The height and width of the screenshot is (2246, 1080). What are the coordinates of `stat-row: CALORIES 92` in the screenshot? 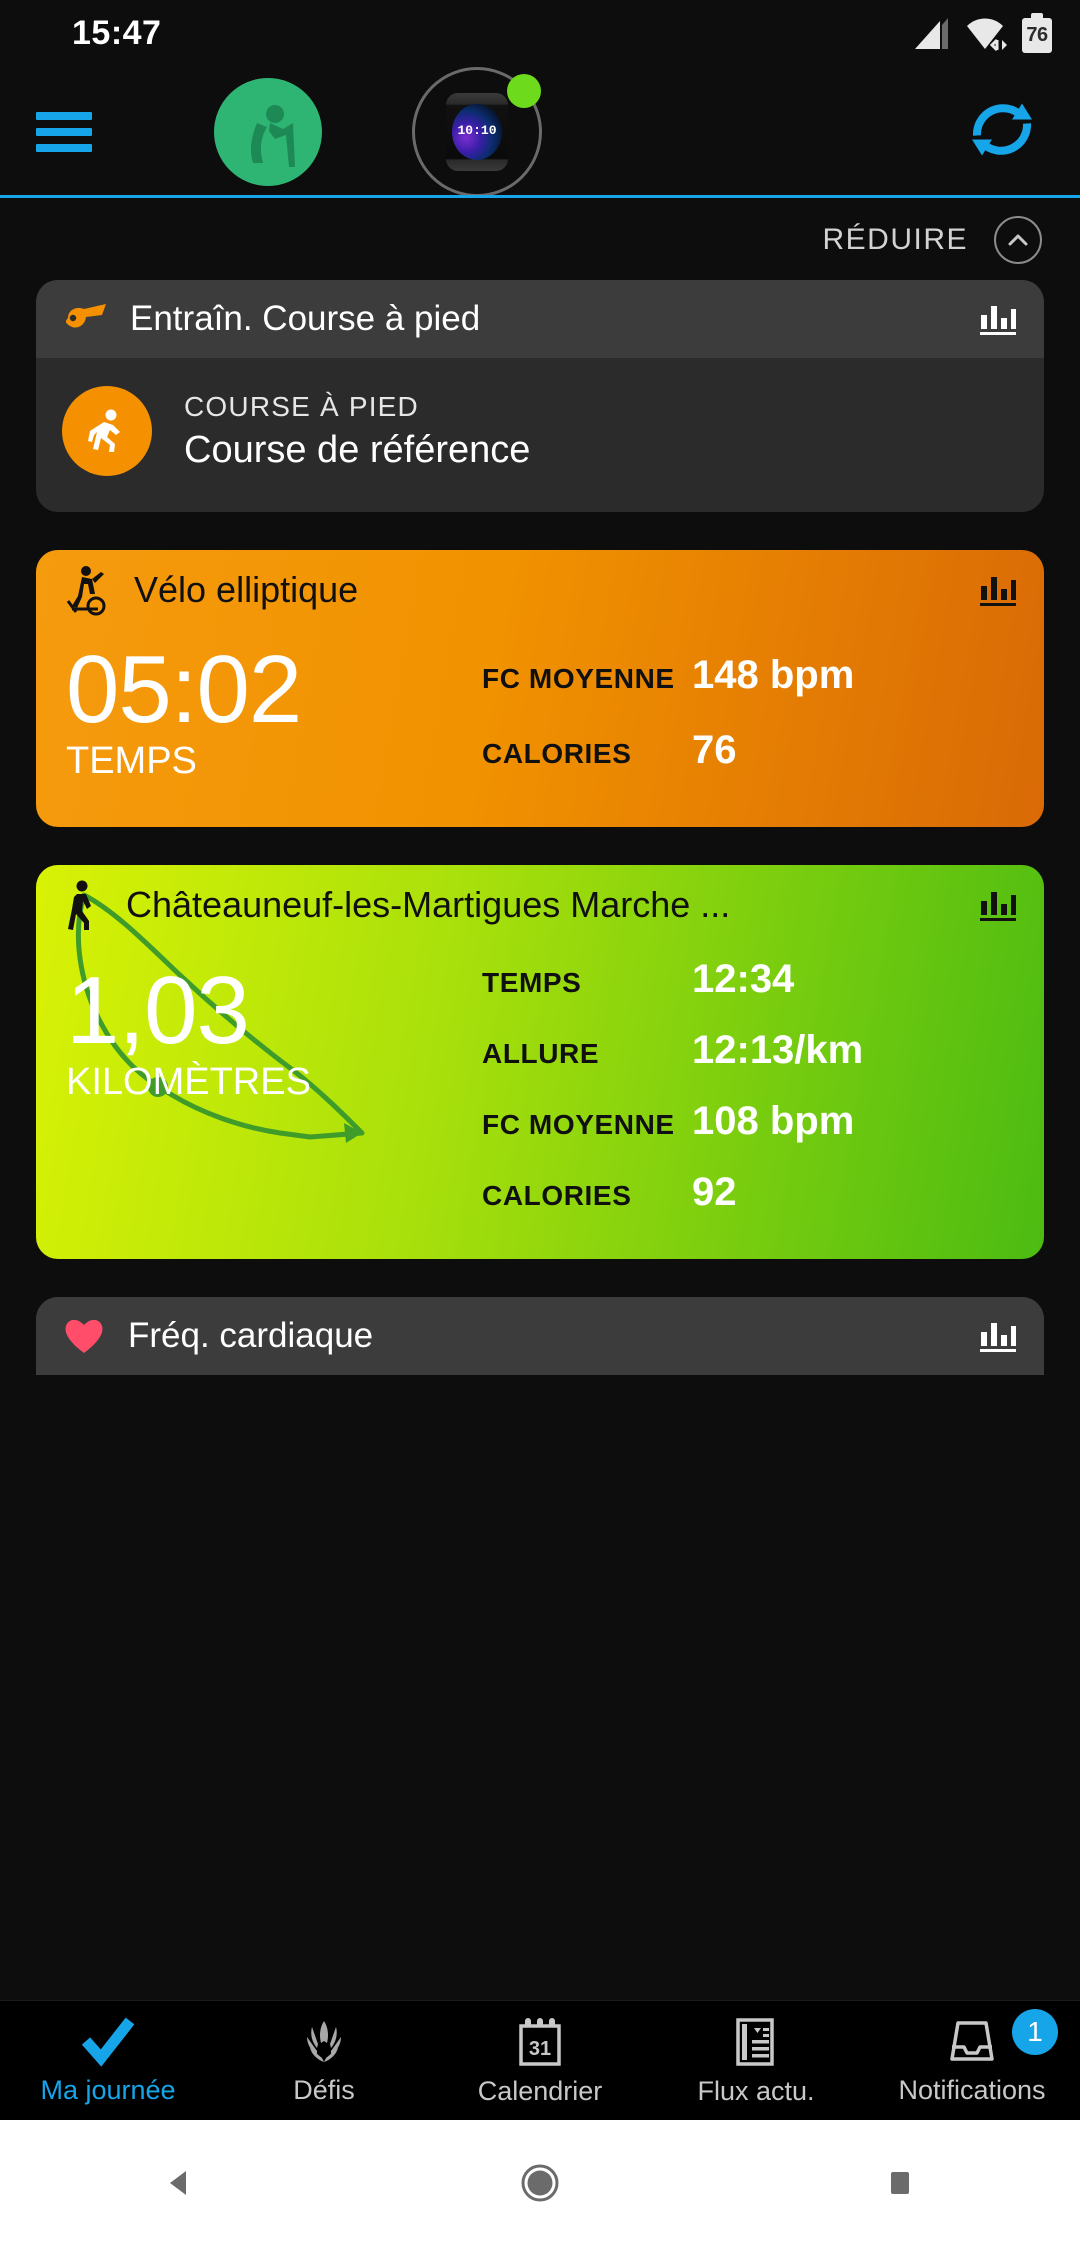 It's located at (750, 1192).